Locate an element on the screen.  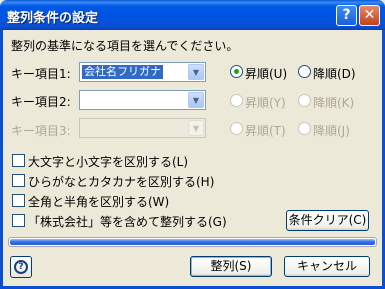
width-sensitive-checkbox is located at coordinates (18, 200).